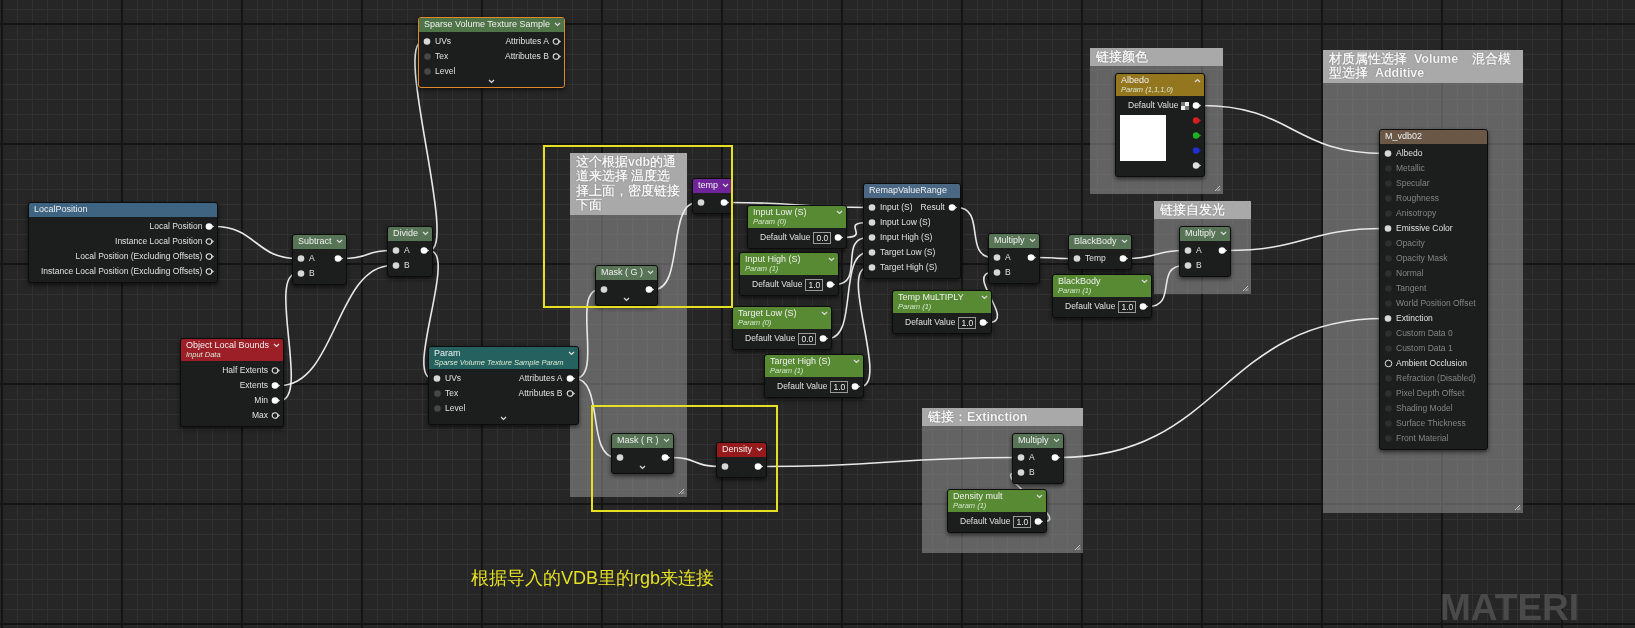 This screenshot has height=628, width=1635. What do you see at coordinates (1014, 241) in the screenshot?
I see `node-header: Multiply` at bounding box center [1014, 241].